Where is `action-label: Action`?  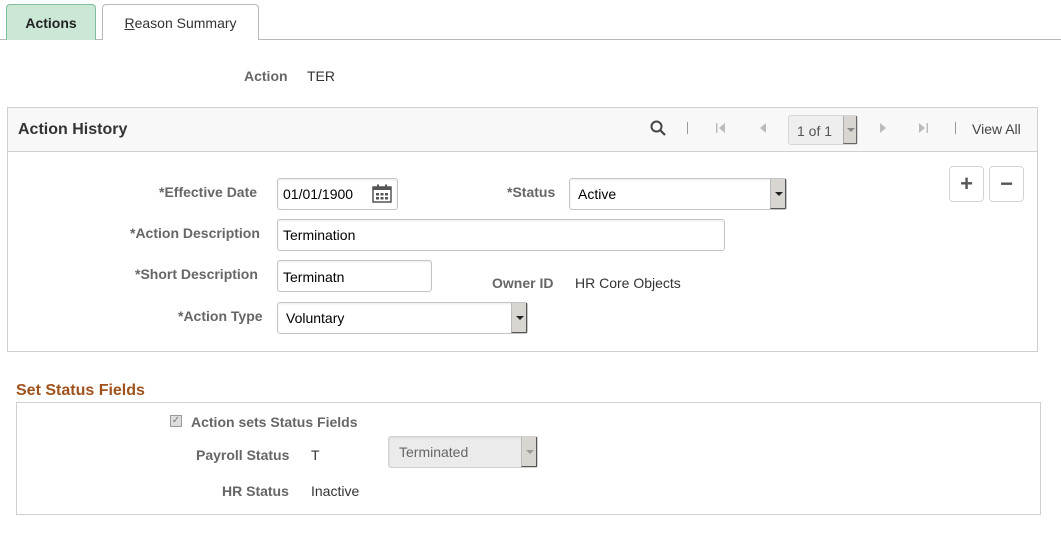
action-label: Action is located at coordinates (266, 76).